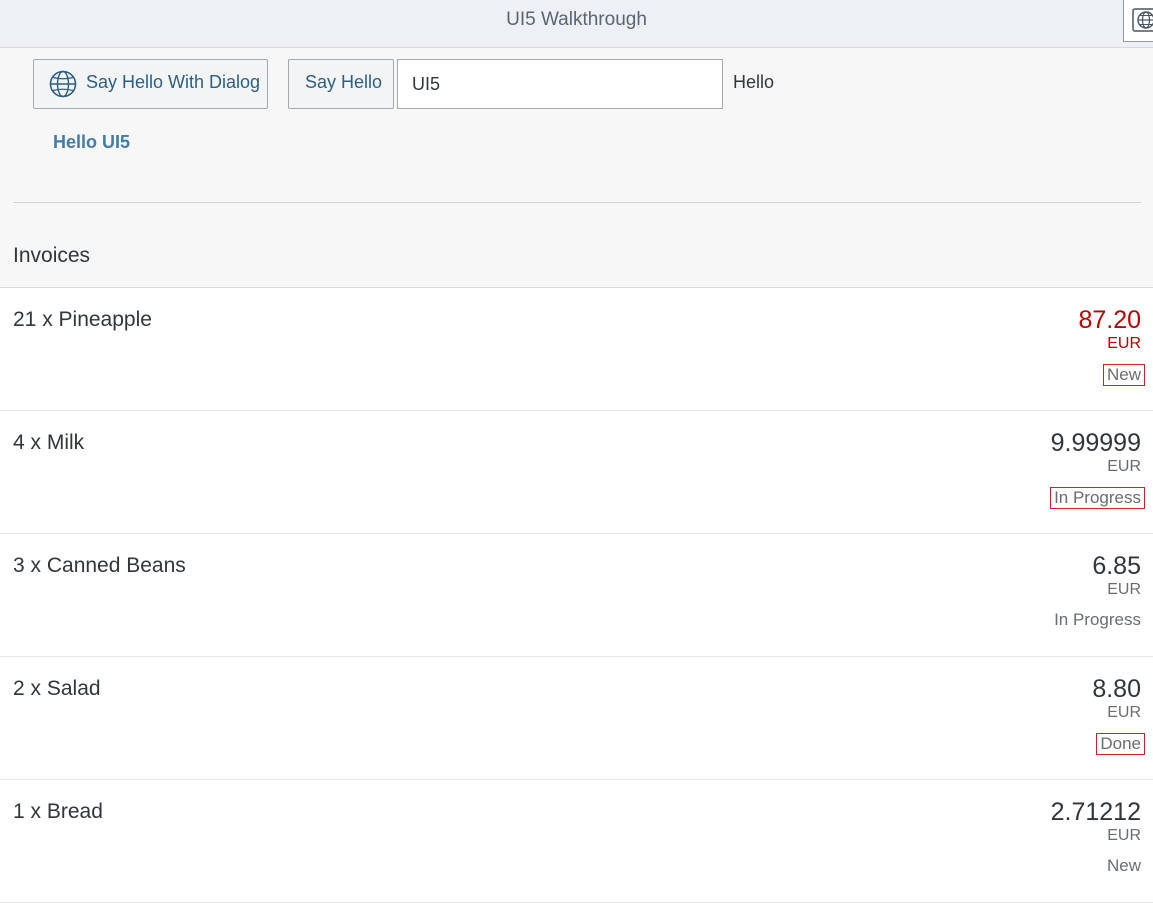 This screenshot has width=1153, height=903. I want to click on name-input, so click(560, 84).